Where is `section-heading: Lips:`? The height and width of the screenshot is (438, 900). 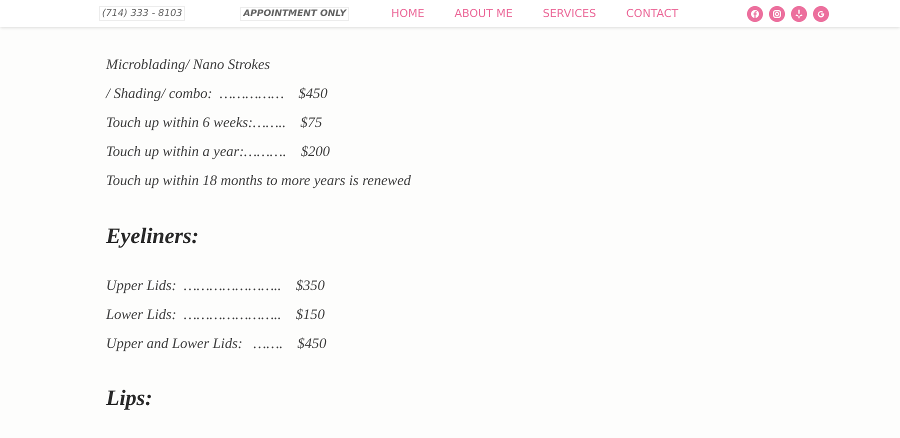 section-heading: Lips: is located at coordinates (130, 398).